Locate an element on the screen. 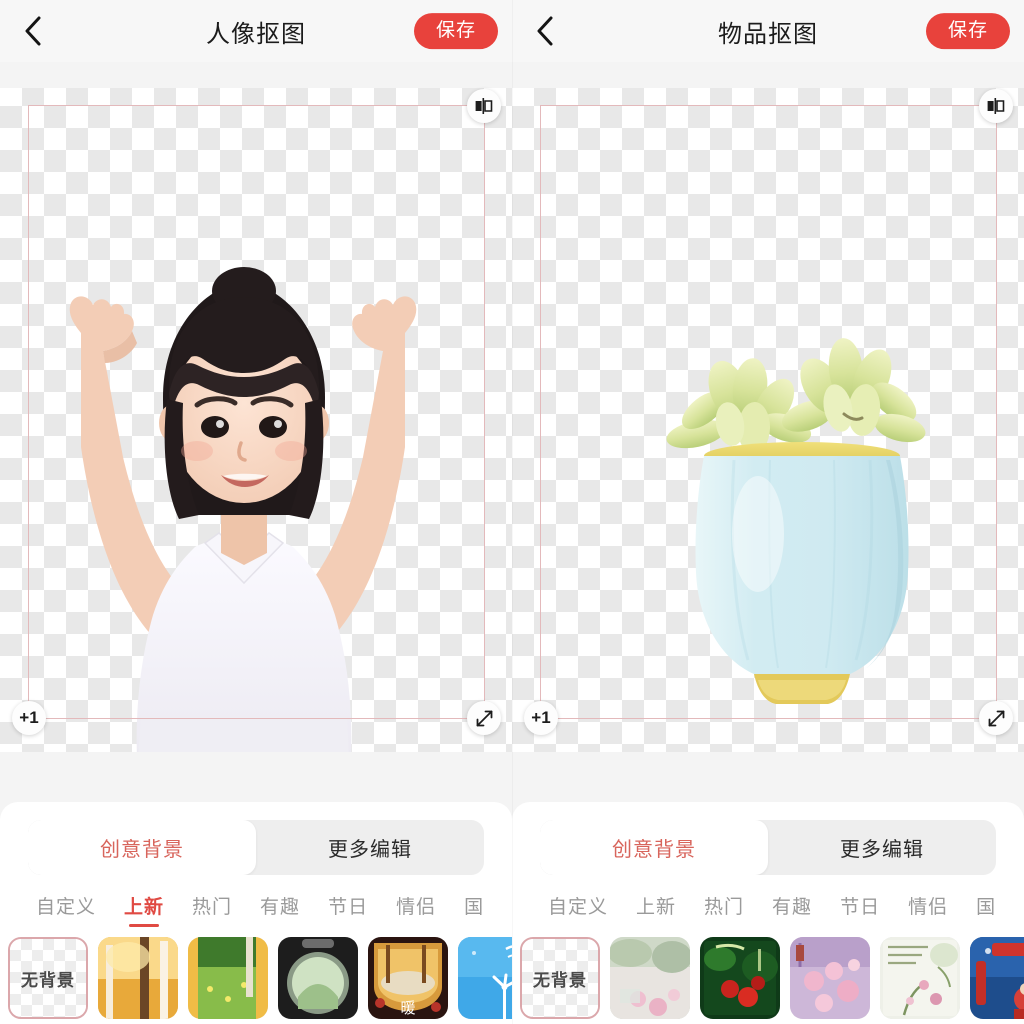  header-bar-left: 人像抠图 保存 is located at coordinates (256, 31).